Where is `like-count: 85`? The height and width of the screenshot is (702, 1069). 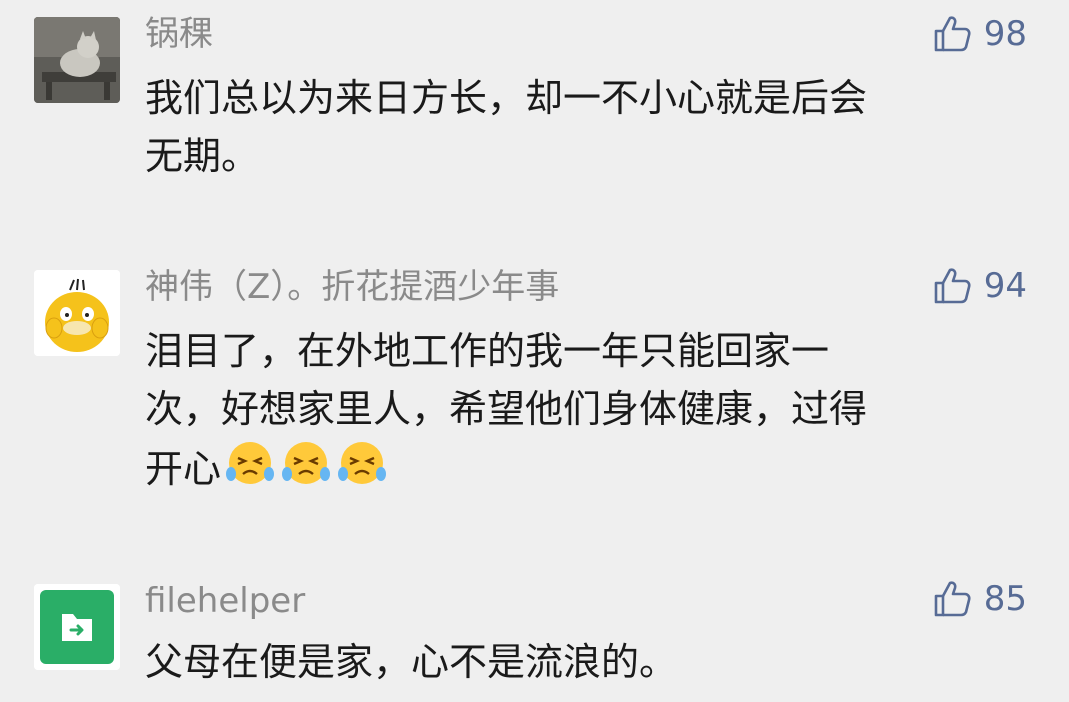
like-count: 85 is located at coordinates (1005, 599).